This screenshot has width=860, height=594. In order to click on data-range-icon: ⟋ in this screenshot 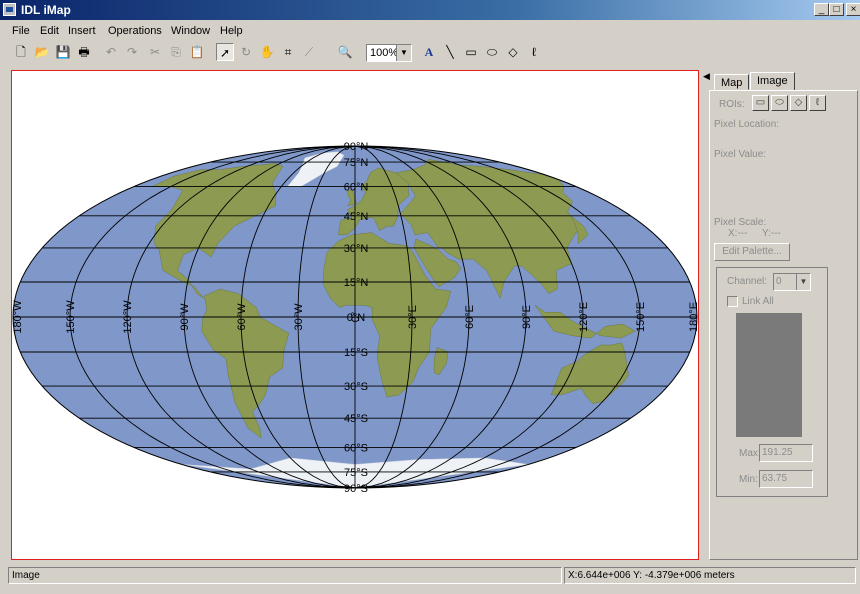, I will do `click(309, 52)`.